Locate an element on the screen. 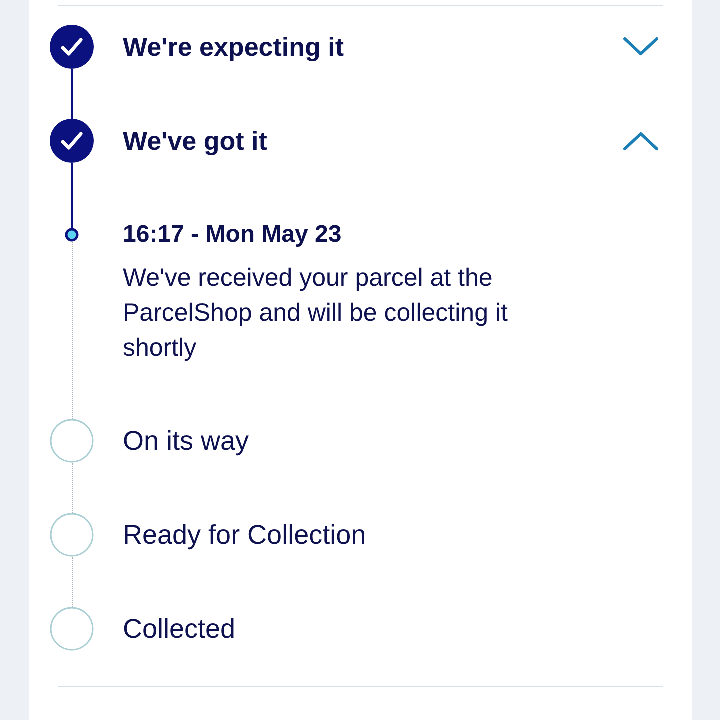 This screenshot has height=720, width=720. step-title: We've got it is located at coordinates (195, 141).